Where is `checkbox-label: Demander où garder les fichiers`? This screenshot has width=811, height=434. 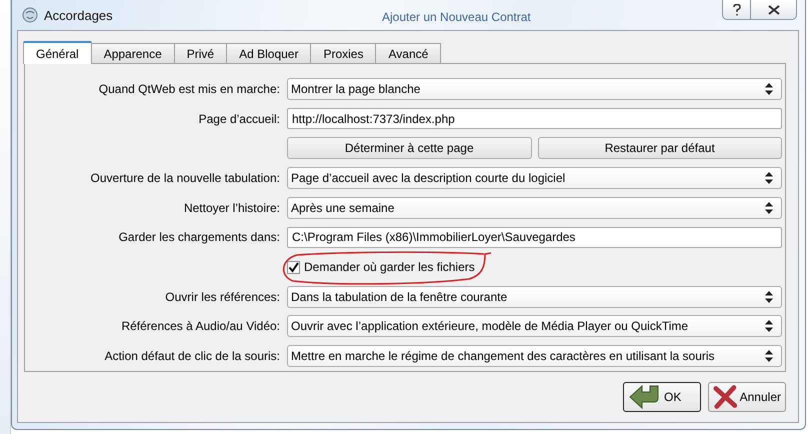 checkbox-label: Demander où garder les fichiers is located at coordinates (389, 267).